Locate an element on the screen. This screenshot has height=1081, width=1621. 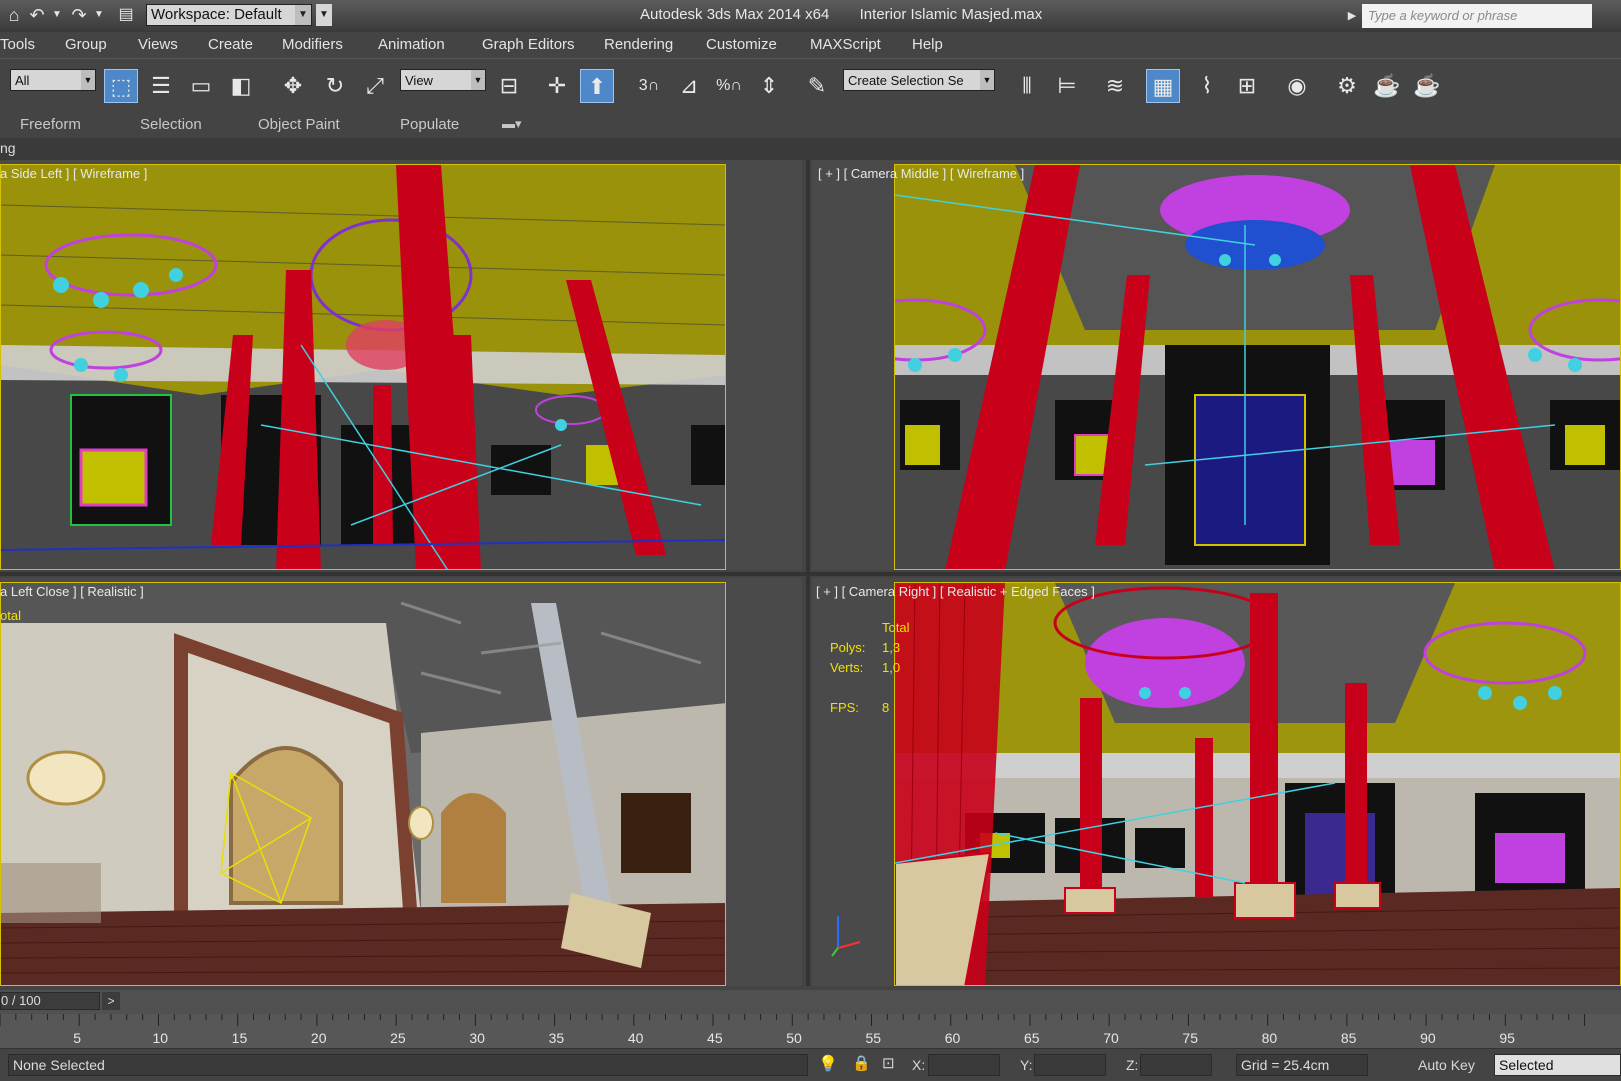
menu-maxscript: MAXScript is located at coordinates (845, 44).